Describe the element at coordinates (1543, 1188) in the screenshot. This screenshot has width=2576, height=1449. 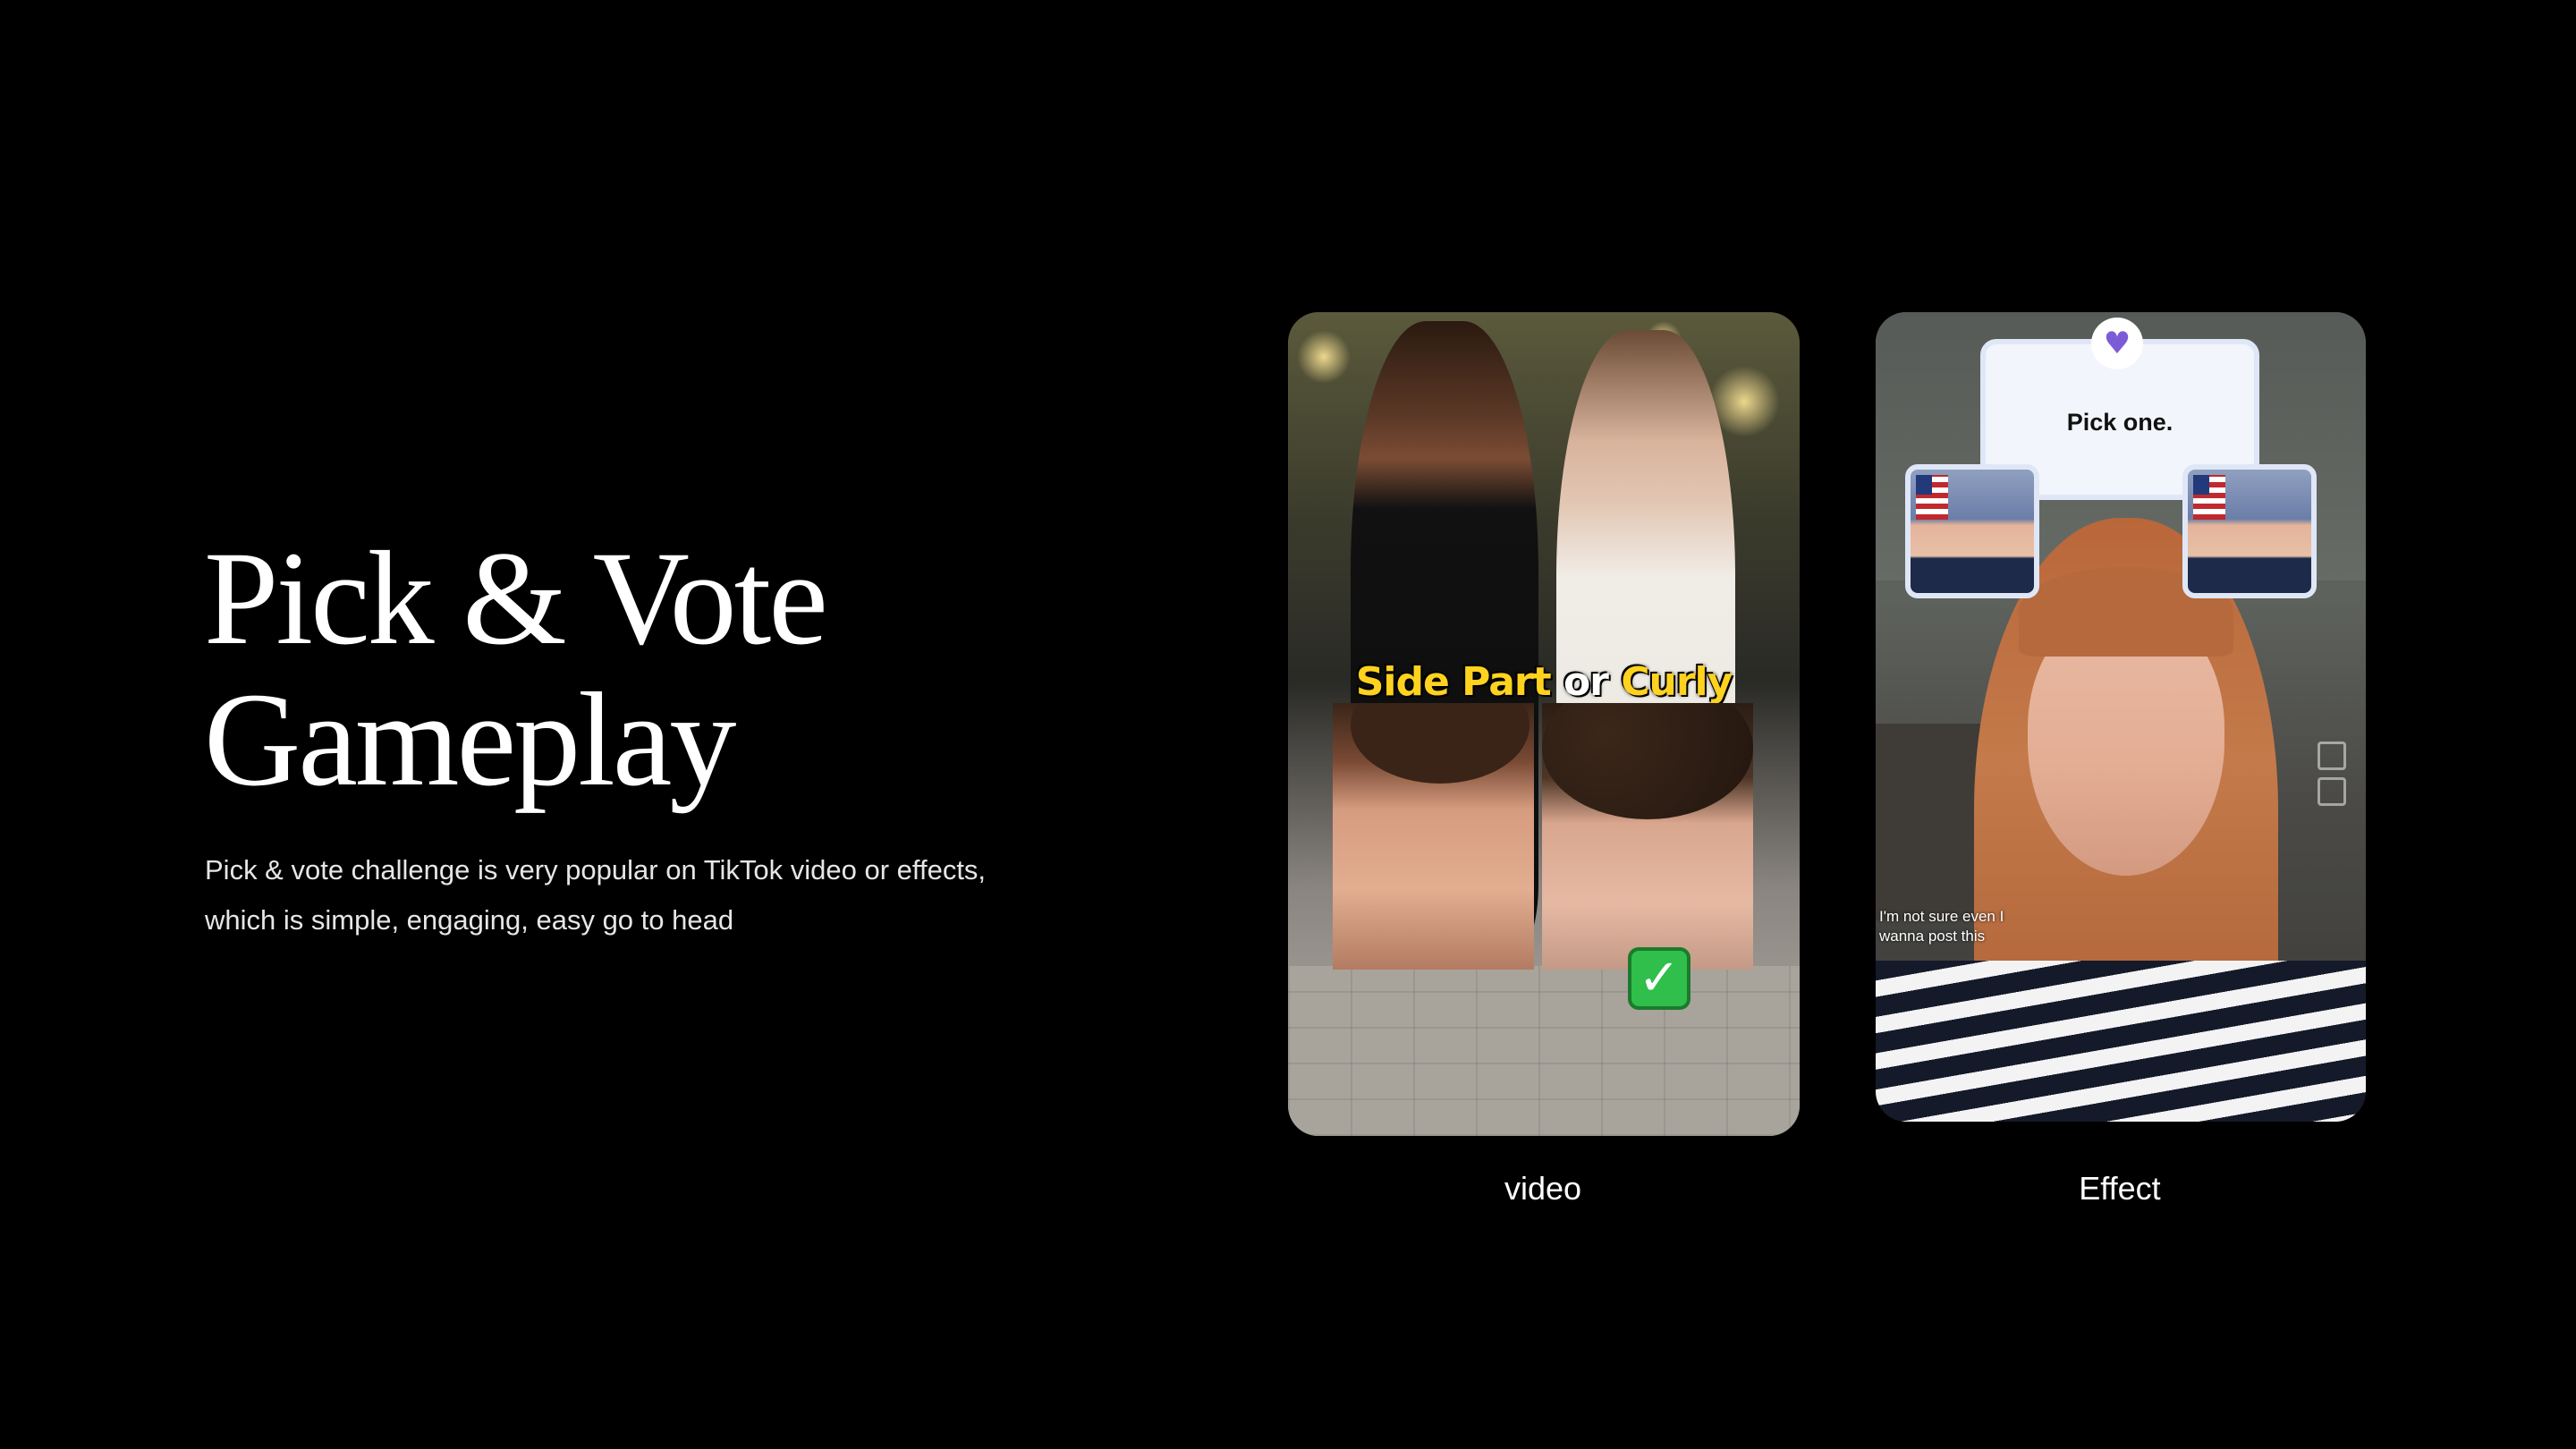
I see `video-caption: video` at that location.